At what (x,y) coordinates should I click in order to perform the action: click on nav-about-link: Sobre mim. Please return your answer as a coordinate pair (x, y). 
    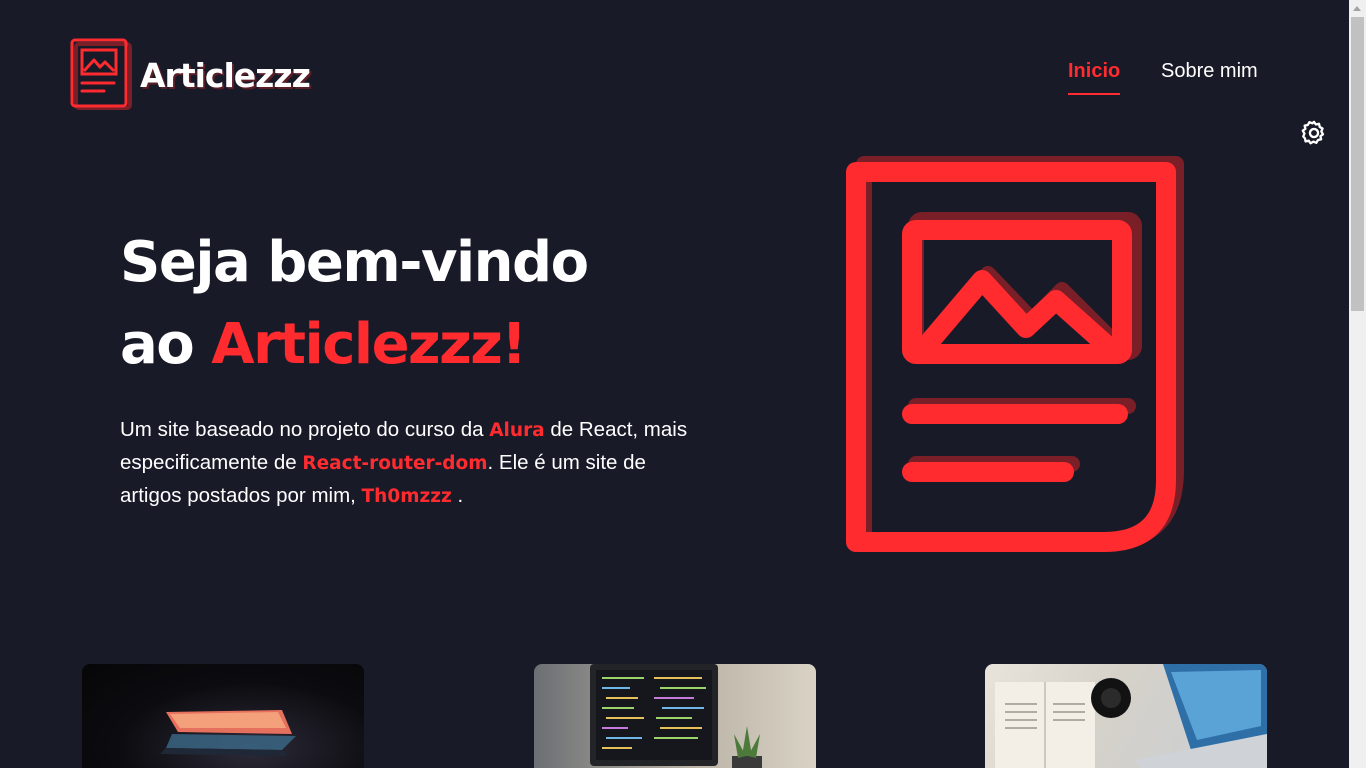
    Looking at the image, I should click on (1209, 76).